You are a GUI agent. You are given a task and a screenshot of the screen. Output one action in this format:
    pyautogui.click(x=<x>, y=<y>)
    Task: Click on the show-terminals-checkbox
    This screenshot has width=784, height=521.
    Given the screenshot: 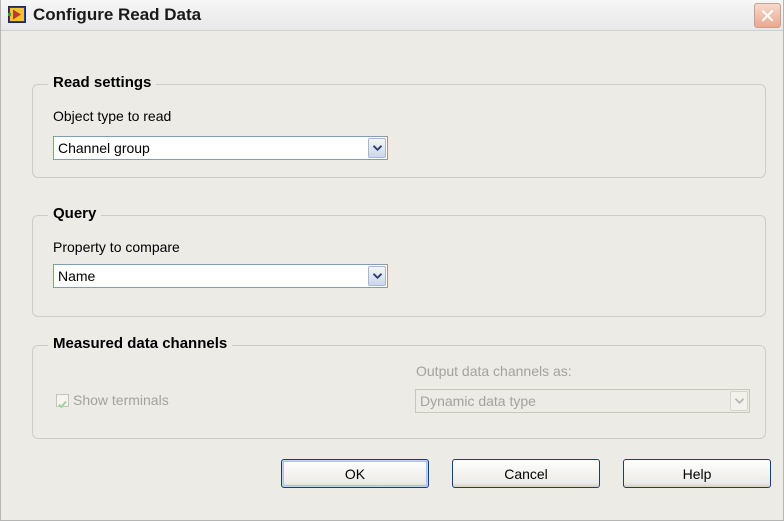 What is the action you would take?
    pyautogui.click(x=62, y=401)
    